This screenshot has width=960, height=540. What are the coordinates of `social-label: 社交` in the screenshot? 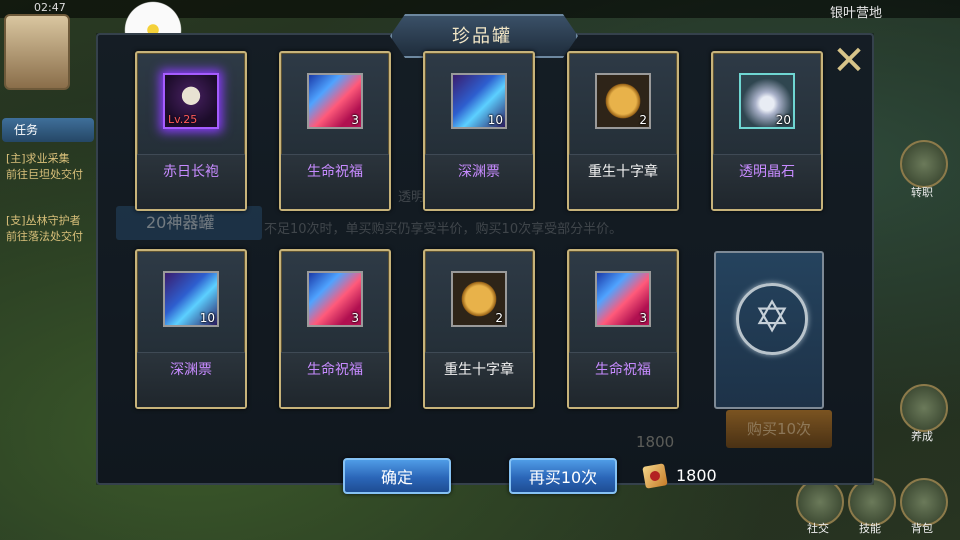 It's located at (818, 528).